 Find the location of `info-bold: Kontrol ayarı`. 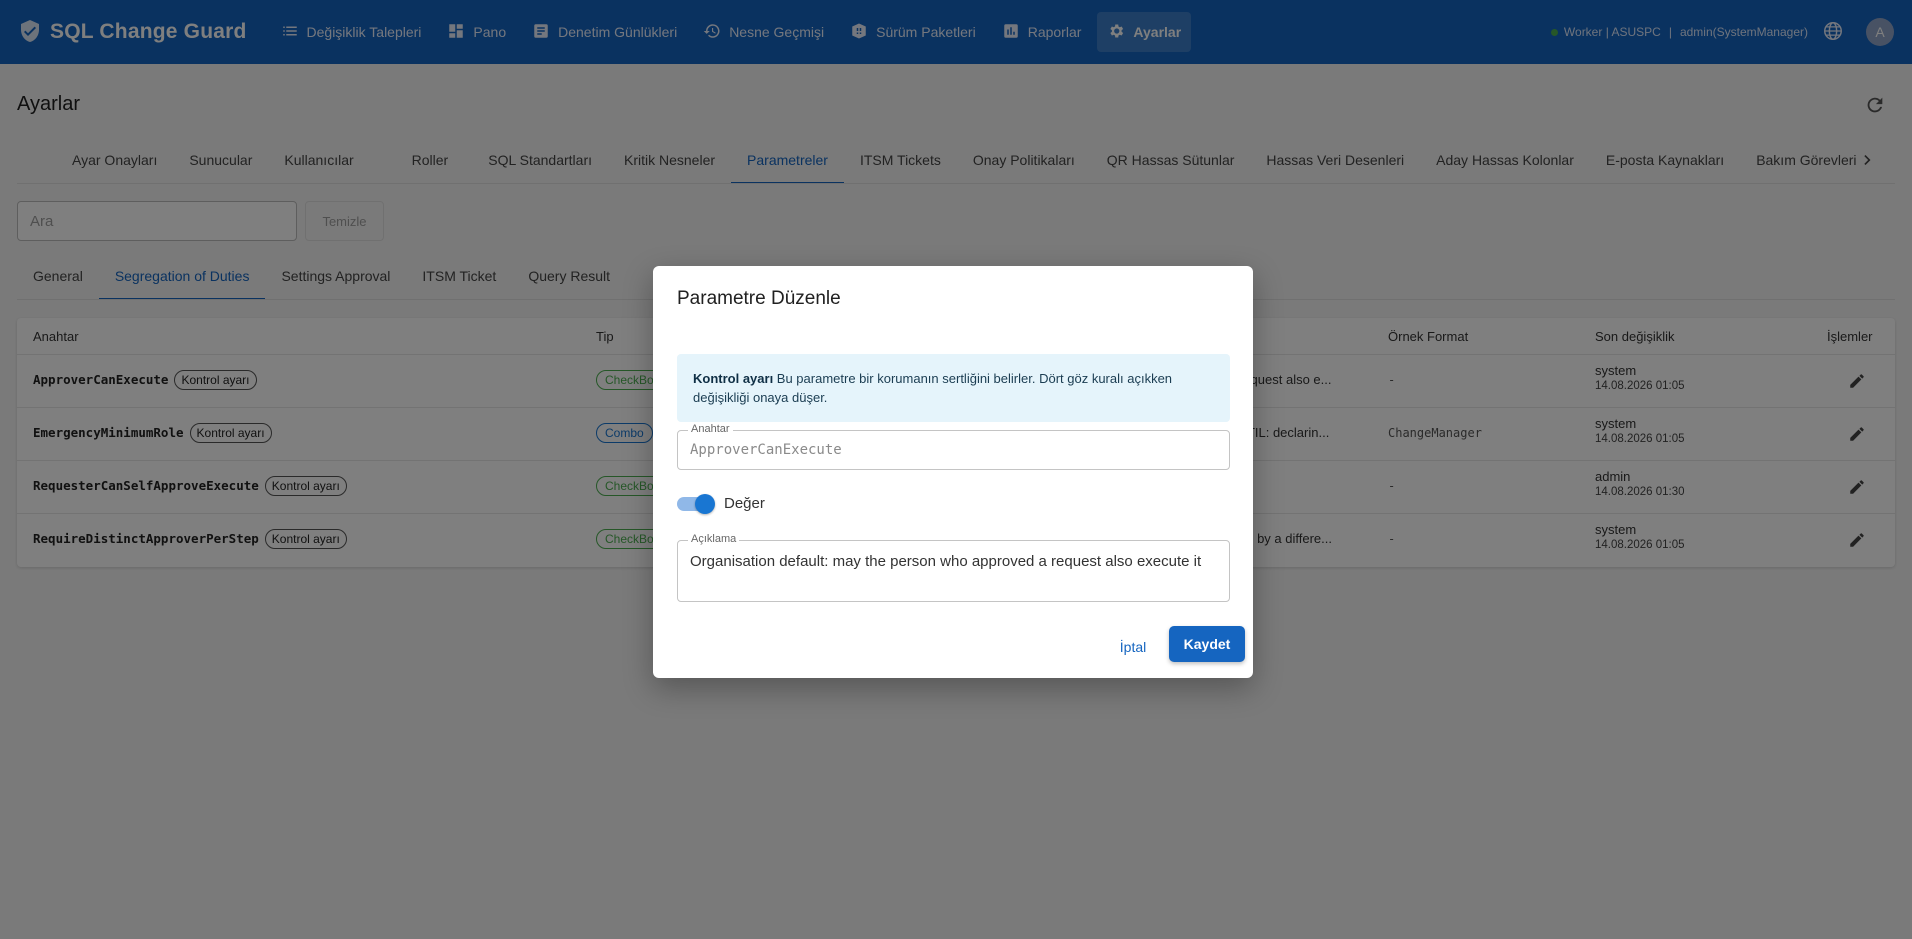

info-bold: Kontrol ayarı is located at coordinates (733, 378).